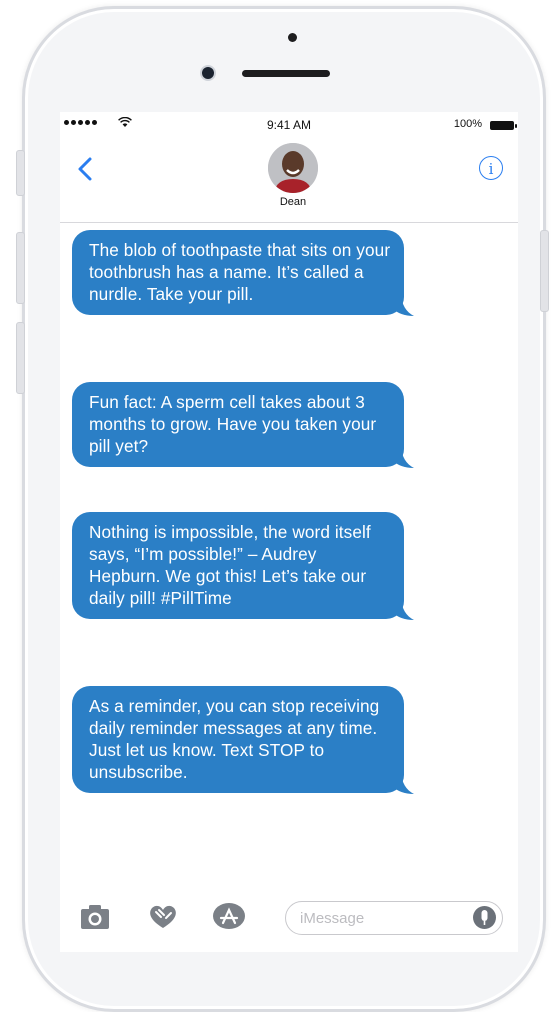 The width and height of the screenshot is (552, 1012). What do you see at coordinates (163, 916) in the screenshot?
I see `heart-hands-icon` at bounding box center [163, 916].